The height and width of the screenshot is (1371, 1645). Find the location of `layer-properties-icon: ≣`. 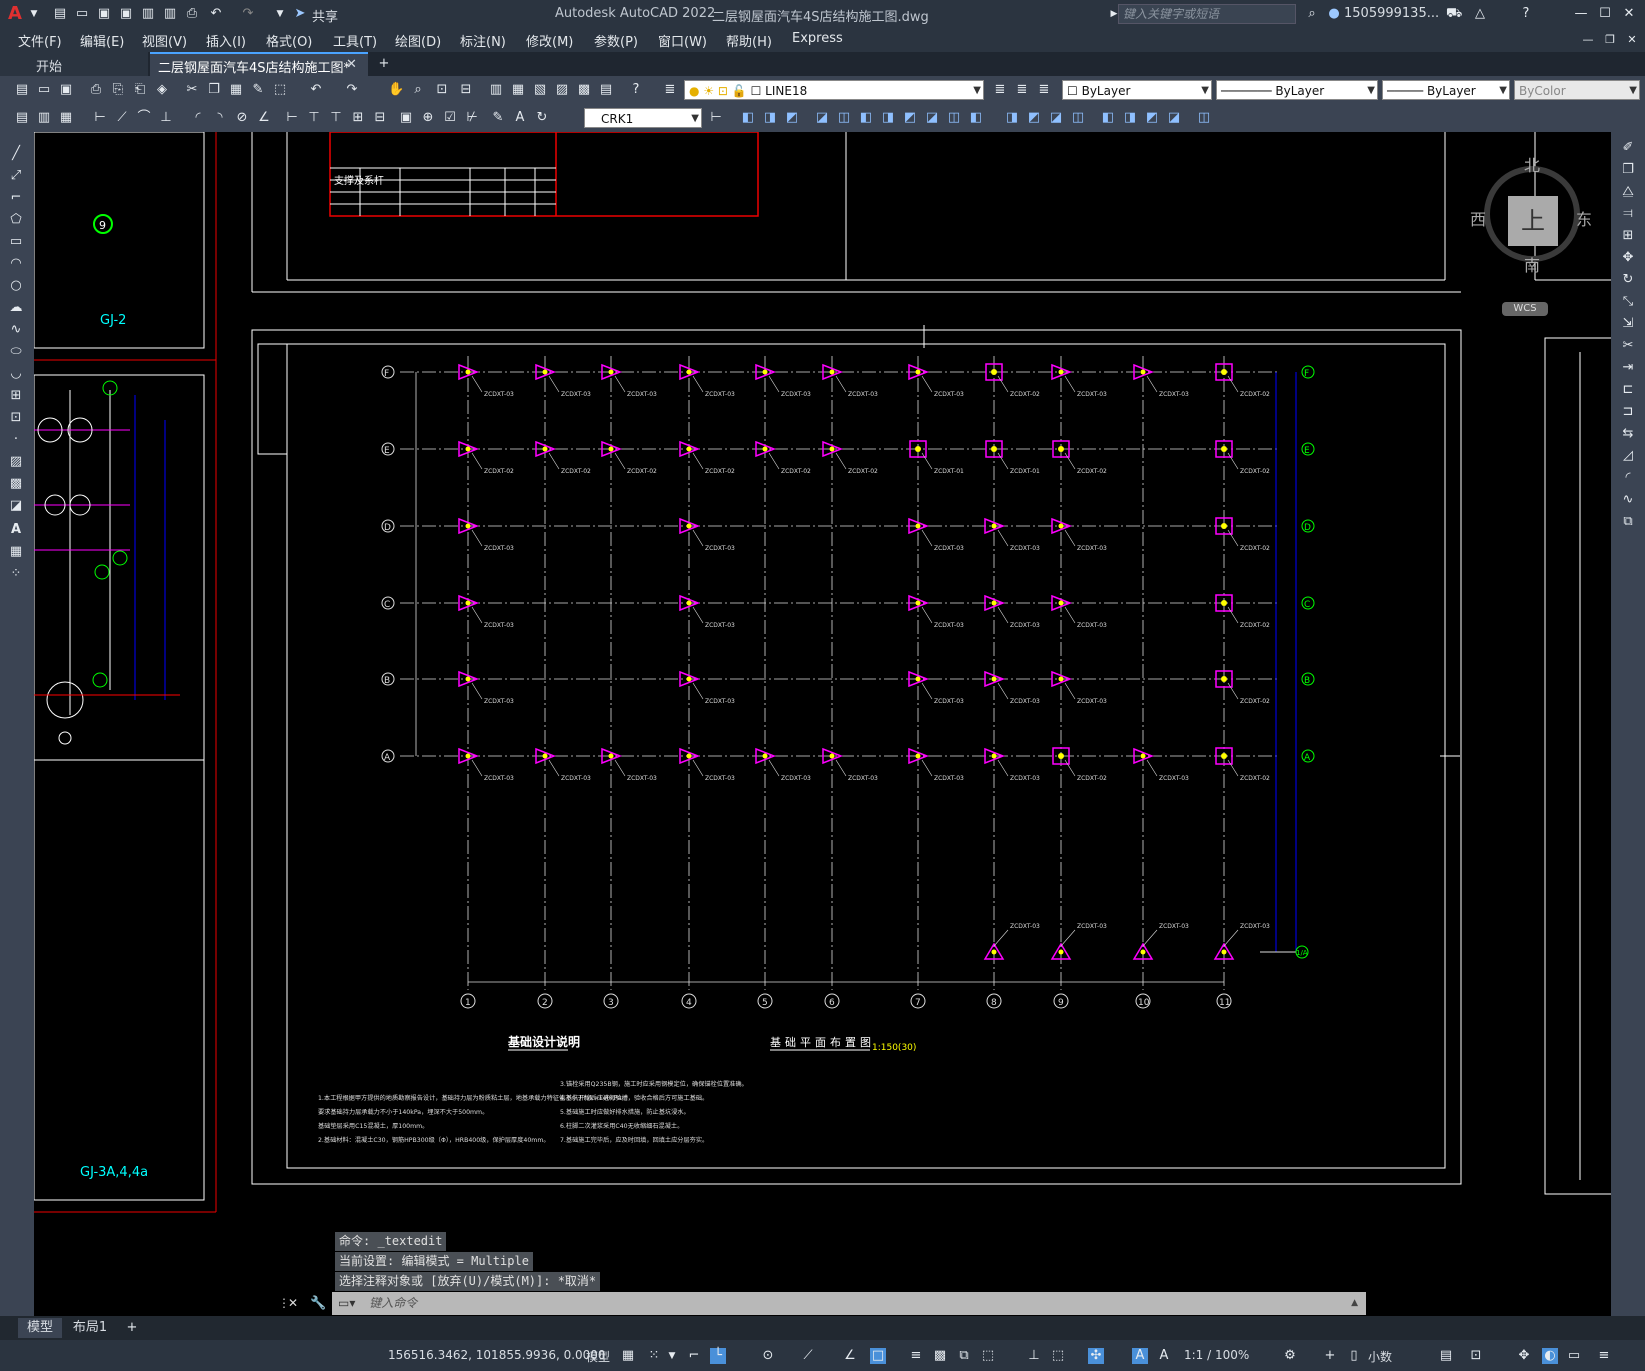

layer-properties-icon: ≣ is located at coordinates (670, 90).